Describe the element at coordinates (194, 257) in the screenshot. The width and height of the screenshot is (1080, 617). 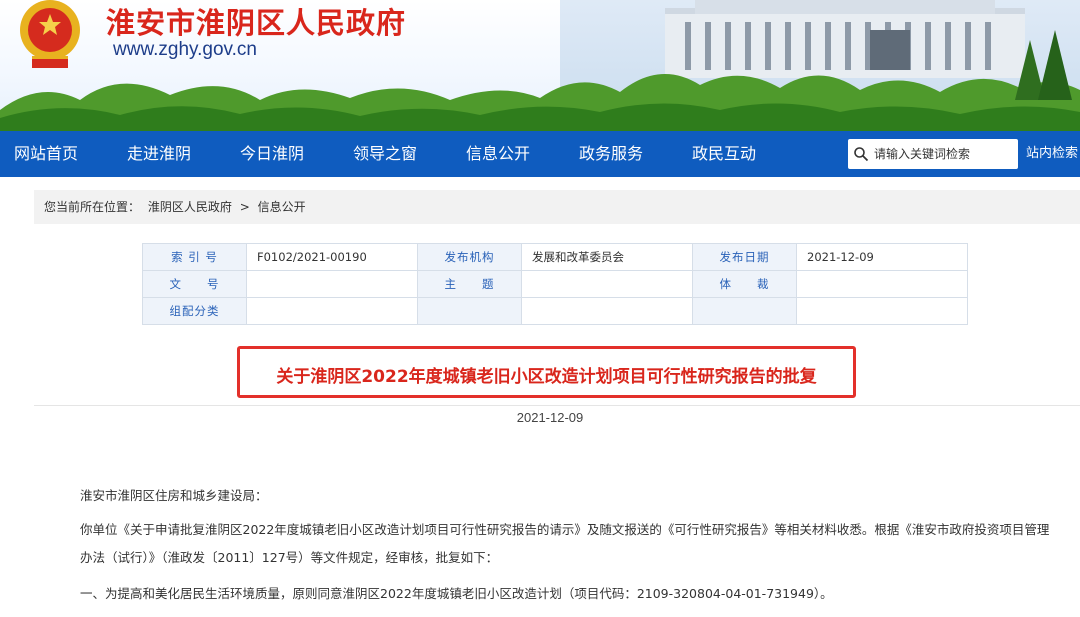
I see `info-key: 索 引 号` at that location.